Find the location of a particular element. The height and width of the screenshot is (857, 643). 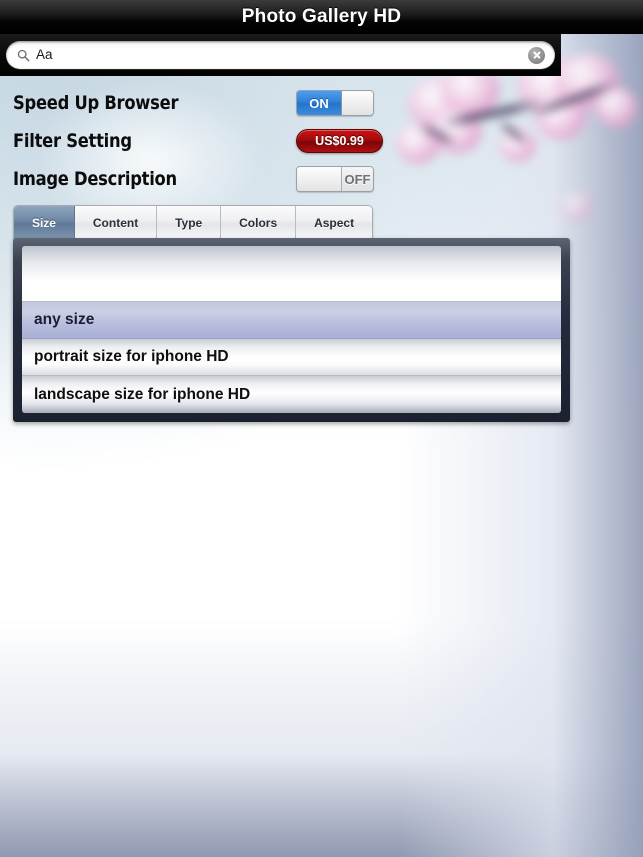

tab-colors: Colors is located at coordinates (259, 222).